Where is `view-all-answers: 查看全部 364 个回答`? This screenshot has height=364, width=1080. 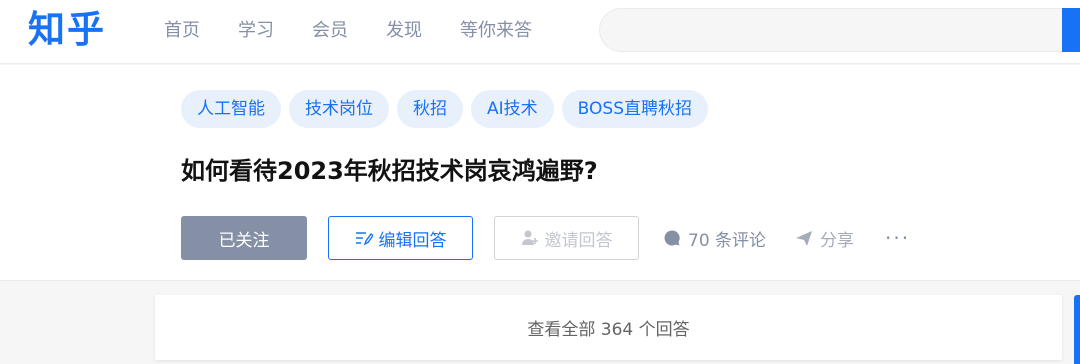
view-all-answers: 查看全部 364 个回答 is located at coordinates (608, 327).